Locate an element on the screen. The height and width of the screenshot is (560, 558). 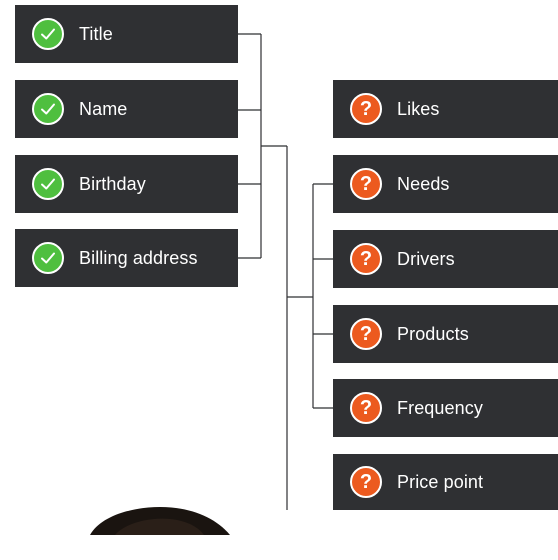
unknown-field-products: ? Products is located at coordinates (445, 334).